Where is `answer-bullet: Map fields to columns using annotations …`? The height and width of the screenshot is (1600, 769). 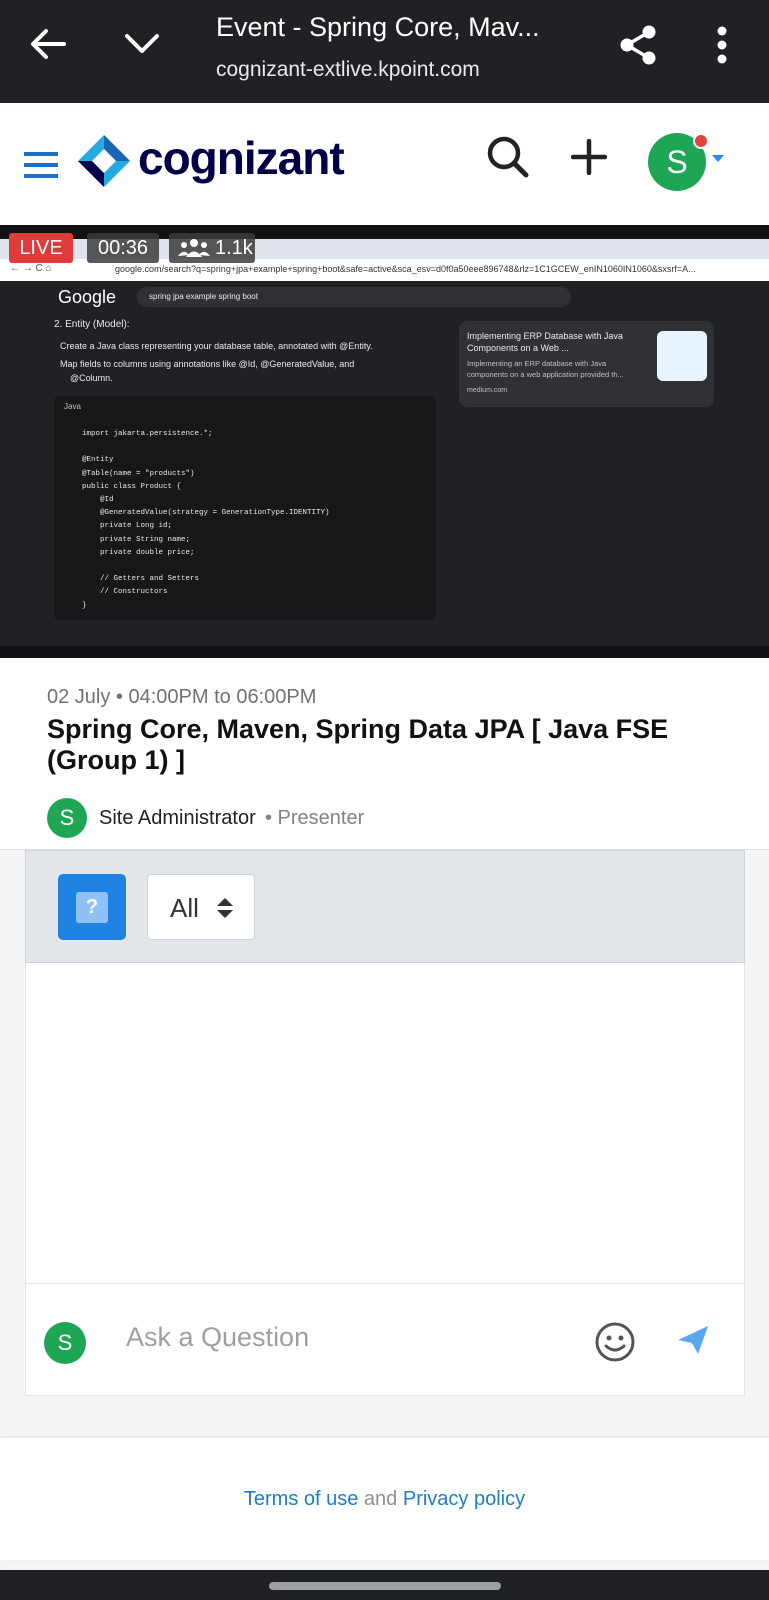 answer-bullet: Map fields to columns using annotations … is located at coordinates (207, 364).